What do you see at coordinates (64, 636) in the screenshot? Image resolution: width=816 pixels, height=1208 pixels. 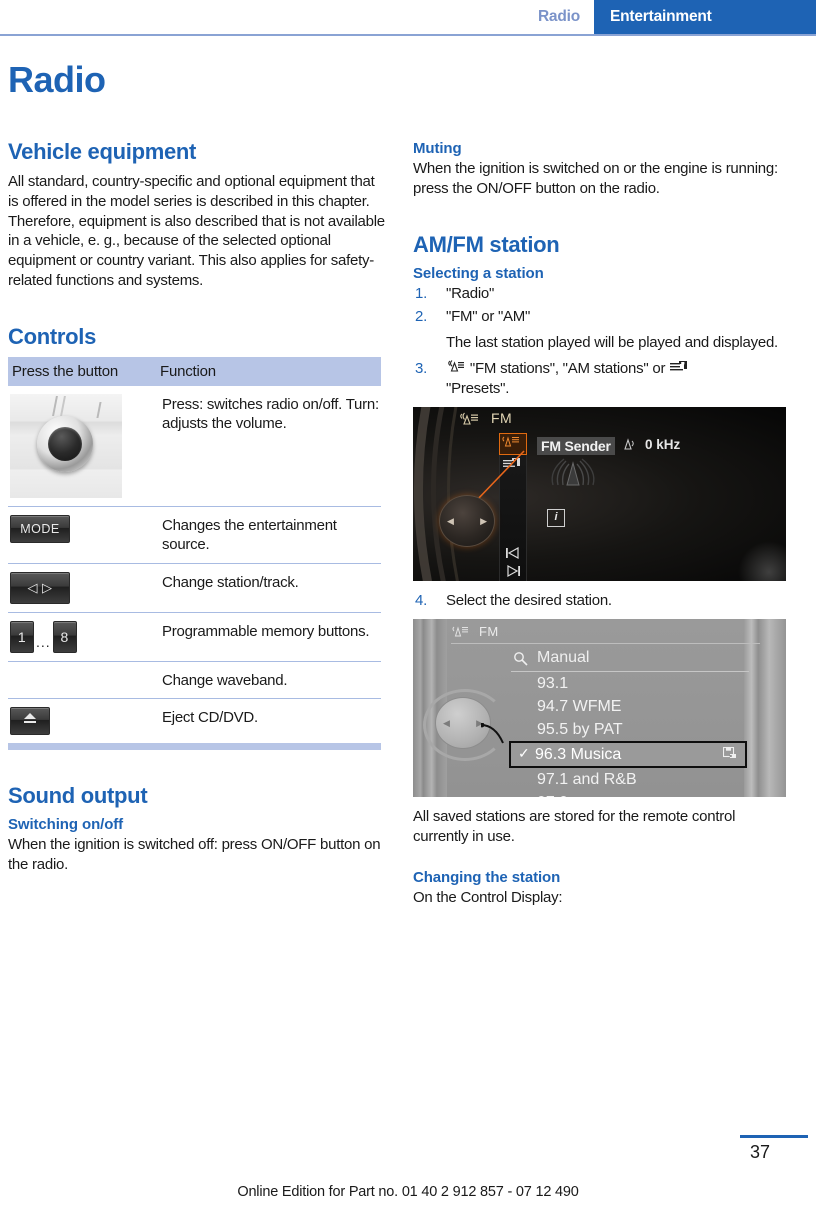 I see `memory-button-8: 8` at bounding box center [64, 636].